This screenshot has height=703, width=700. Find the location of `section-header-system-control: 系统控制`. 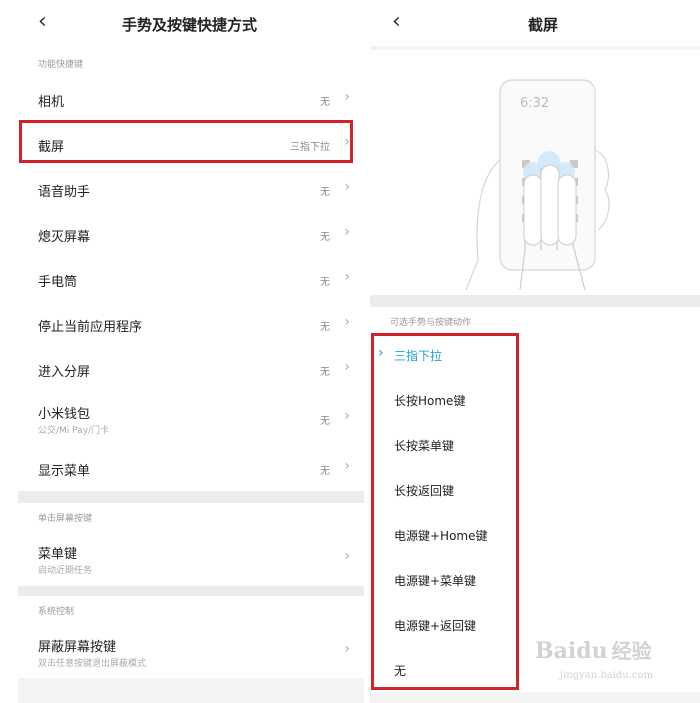

section-header-system-control: 系统控制 is located at coordinates (191, 609).